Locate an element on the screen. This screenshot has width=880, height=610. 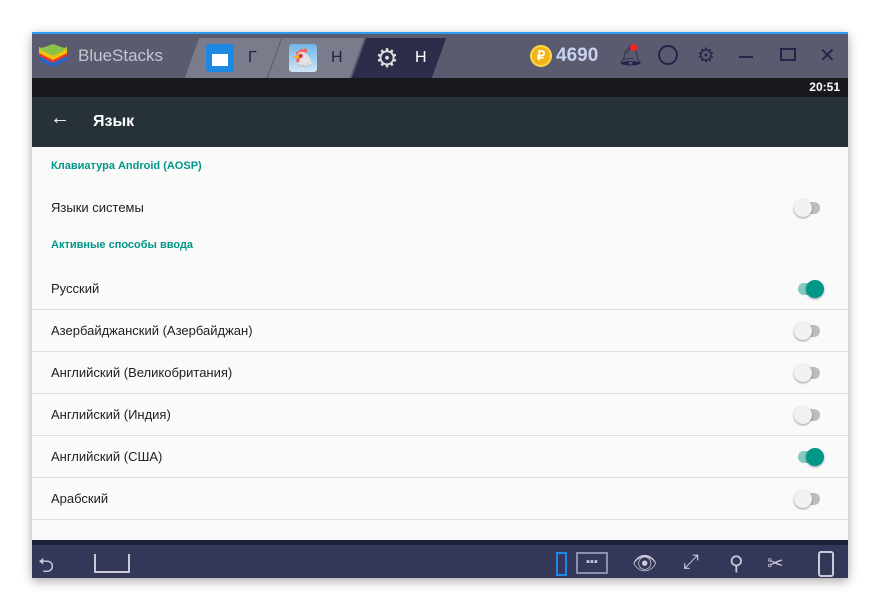
title-bar: BlueStacks Г 🐔 Н ⚙ Н ₽ 4690 🔔︎ ⚙ ✕ is located at coordinates (440, 55).